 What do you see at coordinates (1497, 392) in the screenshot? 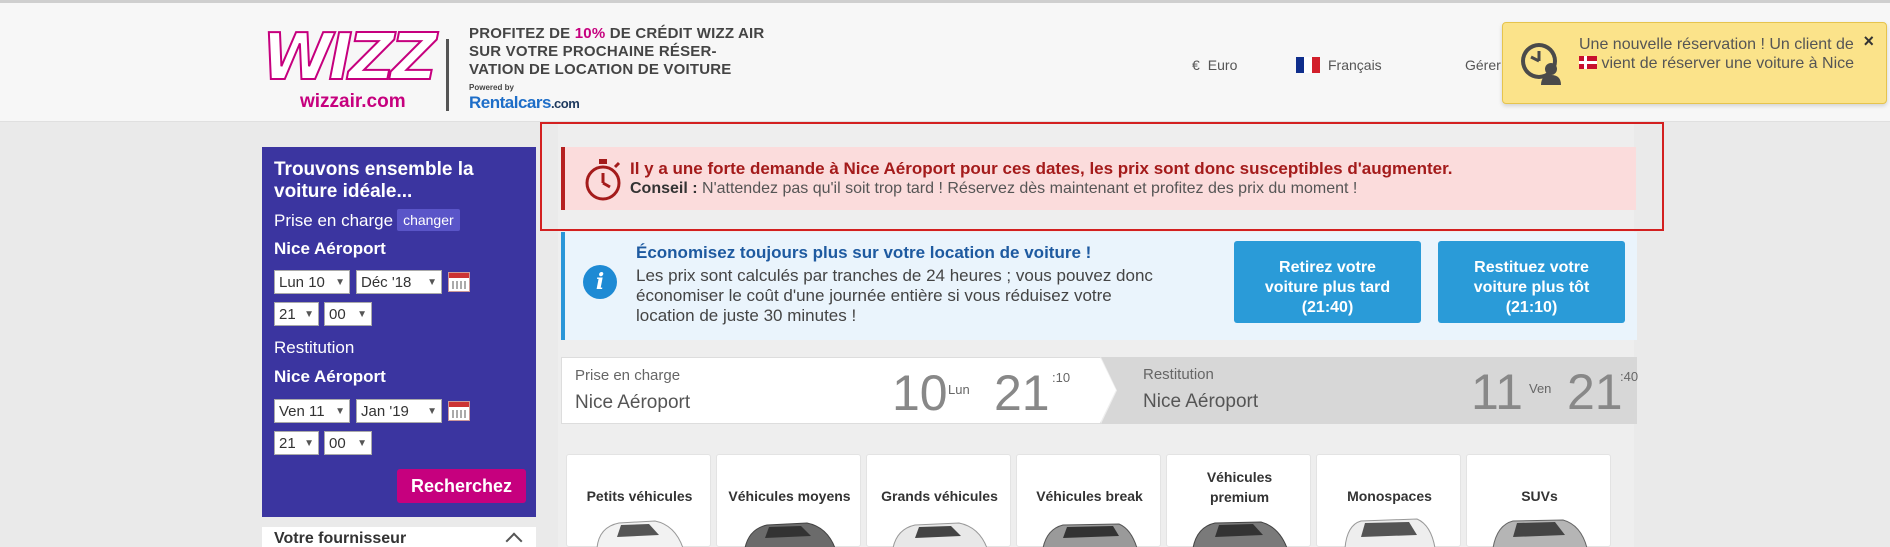
I see `dropoff-summary-day-num: 11` at bounding box center [1497, 392].